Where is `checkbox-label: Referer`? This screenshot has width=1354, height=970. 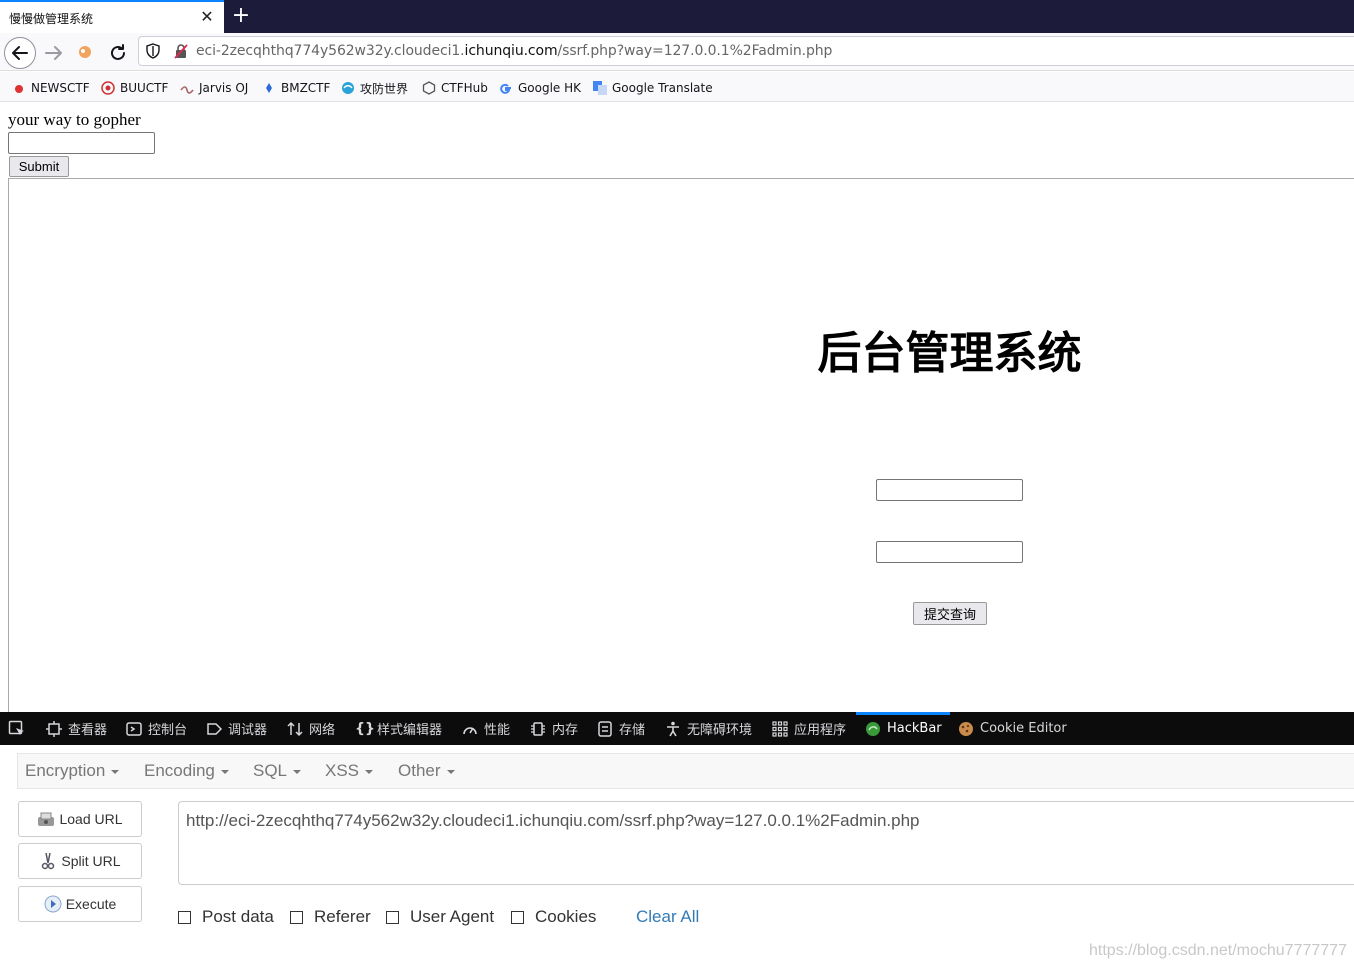
checkbox-label: Referer is located at coordinates (342, 916).